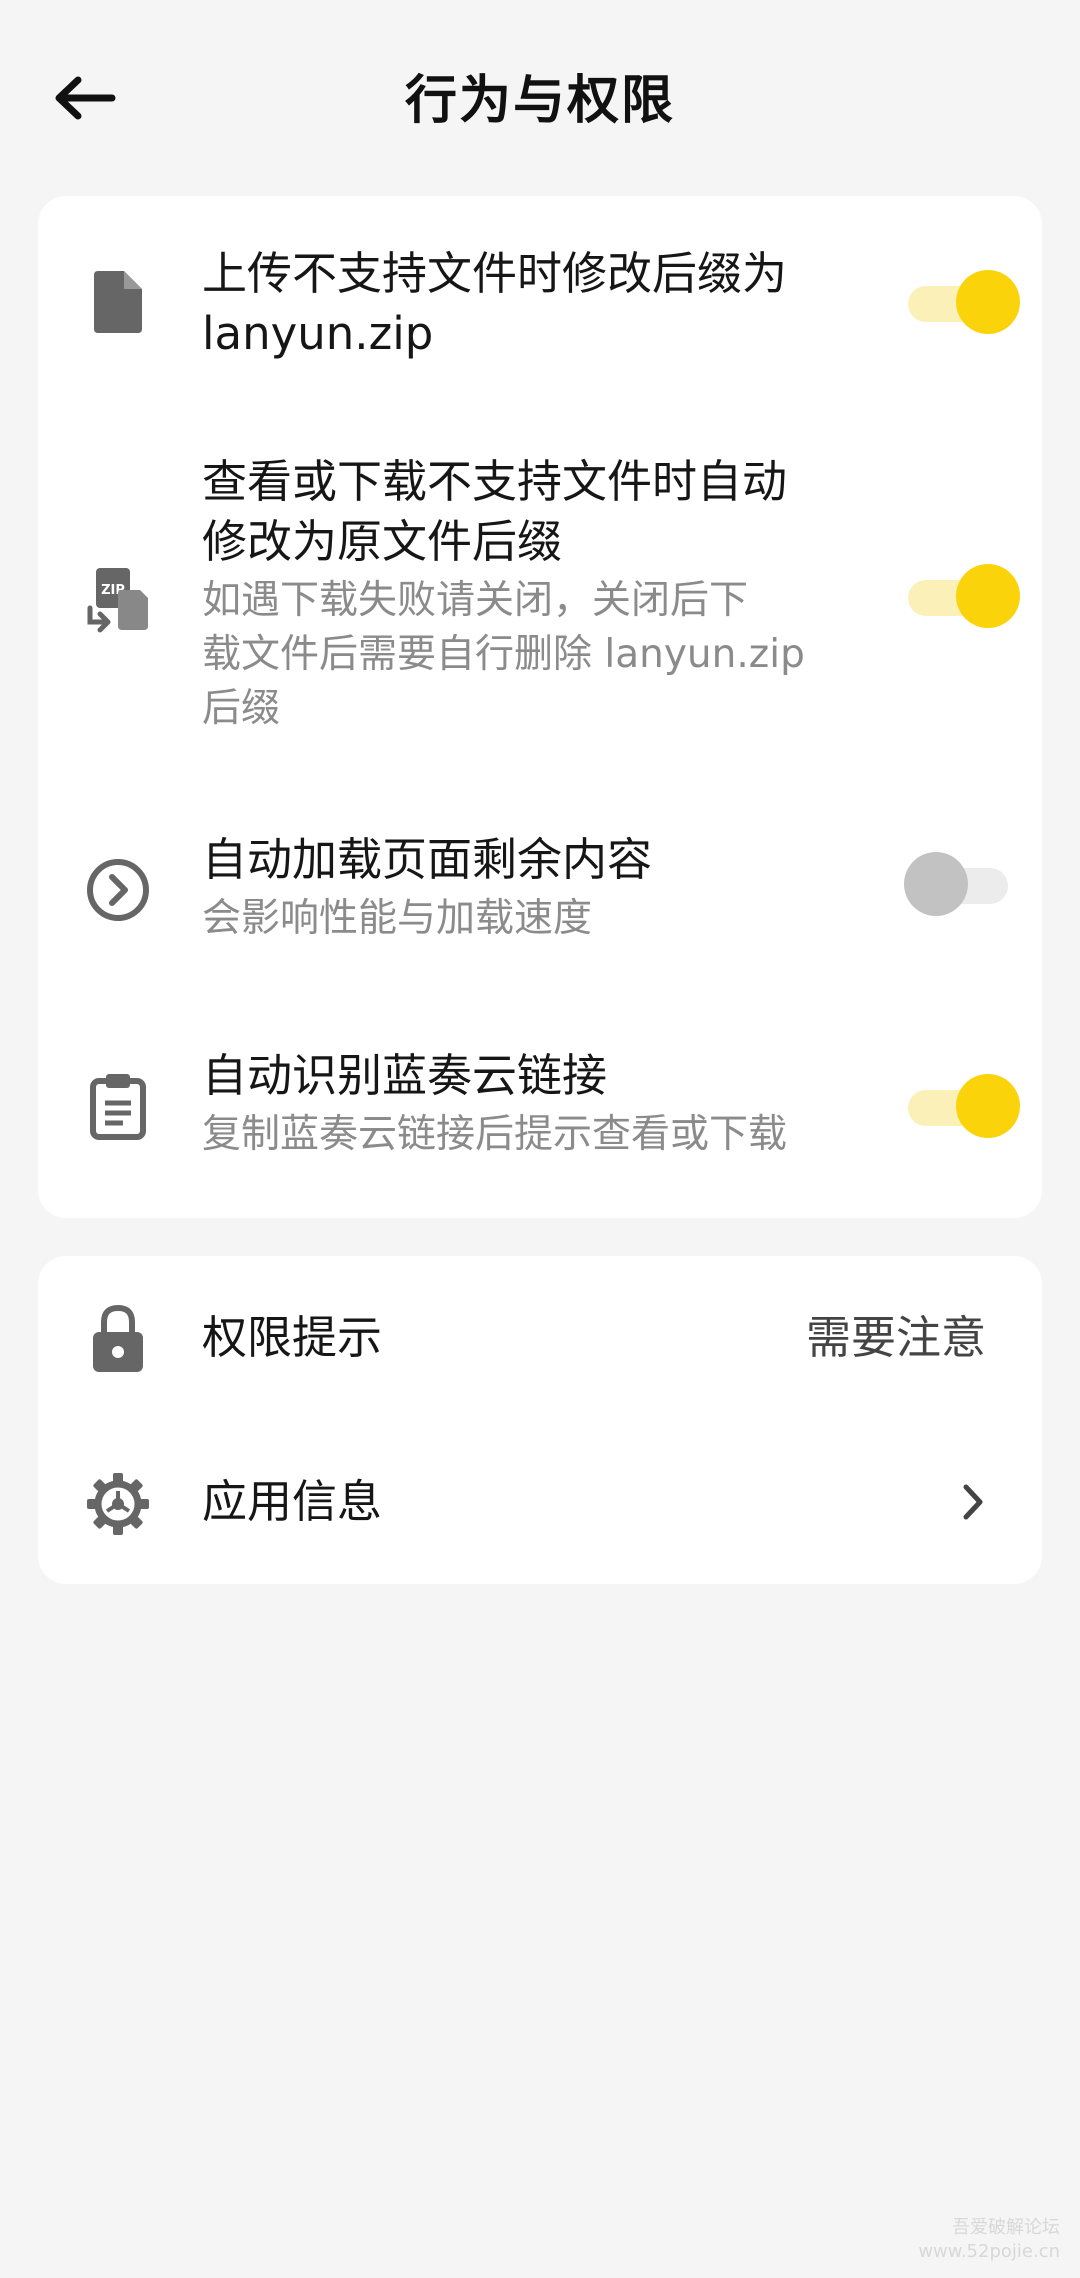  I want to click on info-settings-card: 权限提示 需要注意 应用信息, so click(540, 1420).